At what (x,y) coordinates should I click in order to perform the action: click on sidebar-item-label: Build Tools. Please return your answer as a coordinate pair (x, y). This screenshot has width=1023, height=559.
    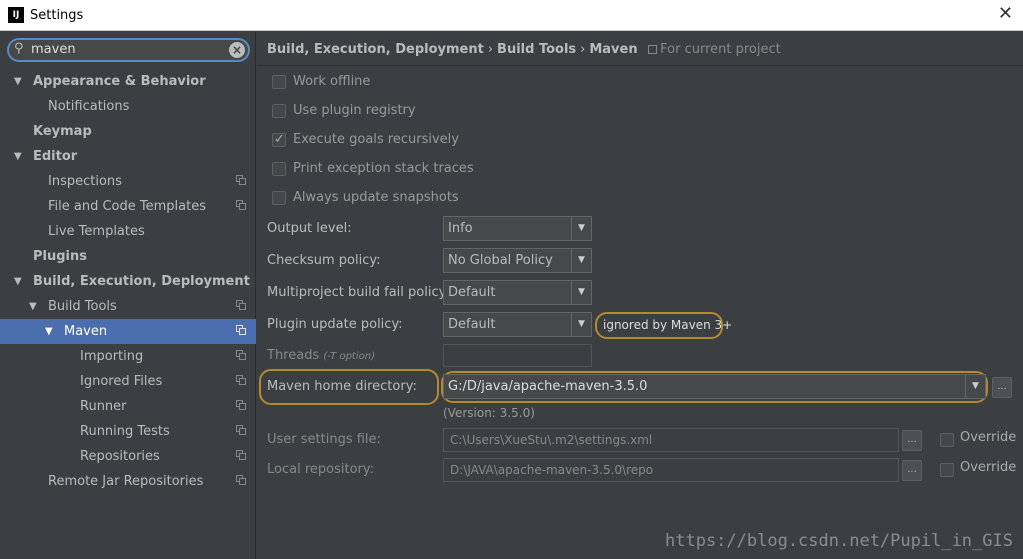
    Looking at the image, I should click on (82, 306).